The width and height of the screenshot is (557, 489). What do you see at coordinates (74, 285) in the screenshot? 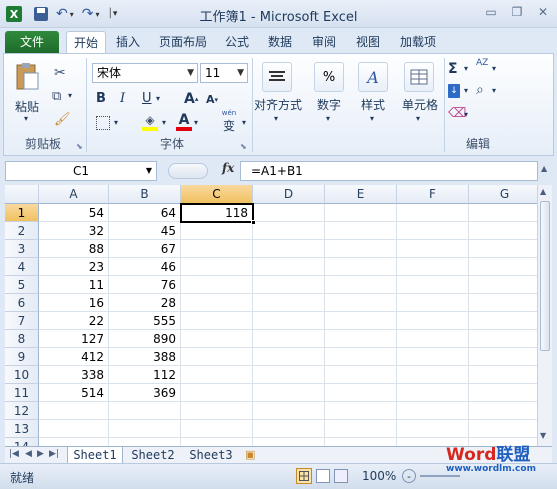
I see `cell: 11` at bounding box center [74, 285].